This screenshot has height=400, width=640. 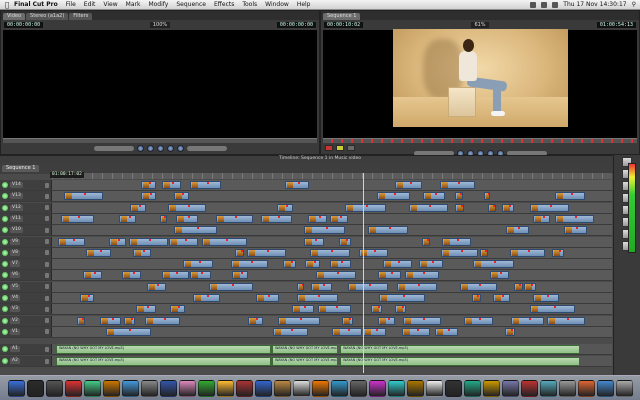 I want to click on video-track-v3: V3, so click(x=306, y=310).